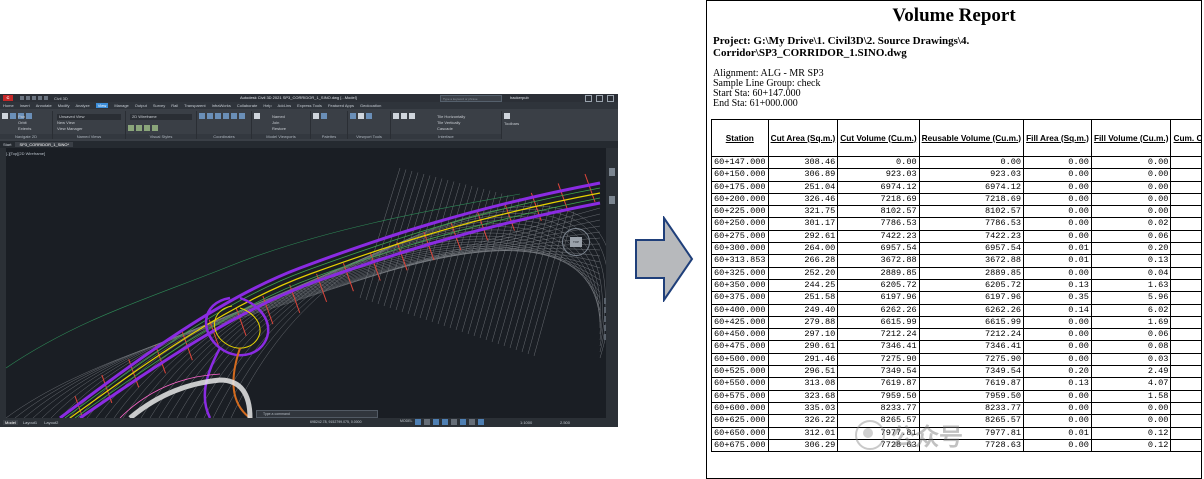 Image resolution: width=1204 pixels, height=479 pixels. Describe the element at coordinates (329, 136) in the screenshot. I see `ribbon-group-label: Palettes` at that location.